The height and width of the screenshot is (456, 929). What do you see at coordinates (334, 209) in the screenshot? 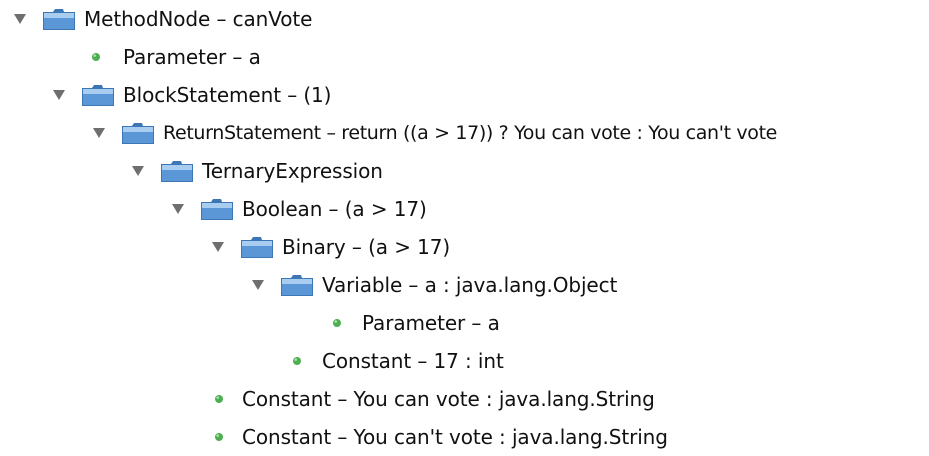
I see `node-label: Boolean – (a > 17)` at bounding box center [334, 209].